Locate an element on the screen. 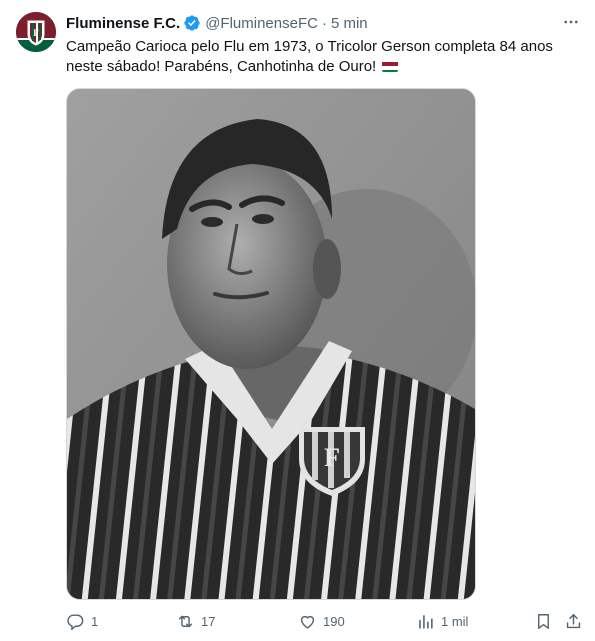  more-icon is located at coordinates (571, 22).